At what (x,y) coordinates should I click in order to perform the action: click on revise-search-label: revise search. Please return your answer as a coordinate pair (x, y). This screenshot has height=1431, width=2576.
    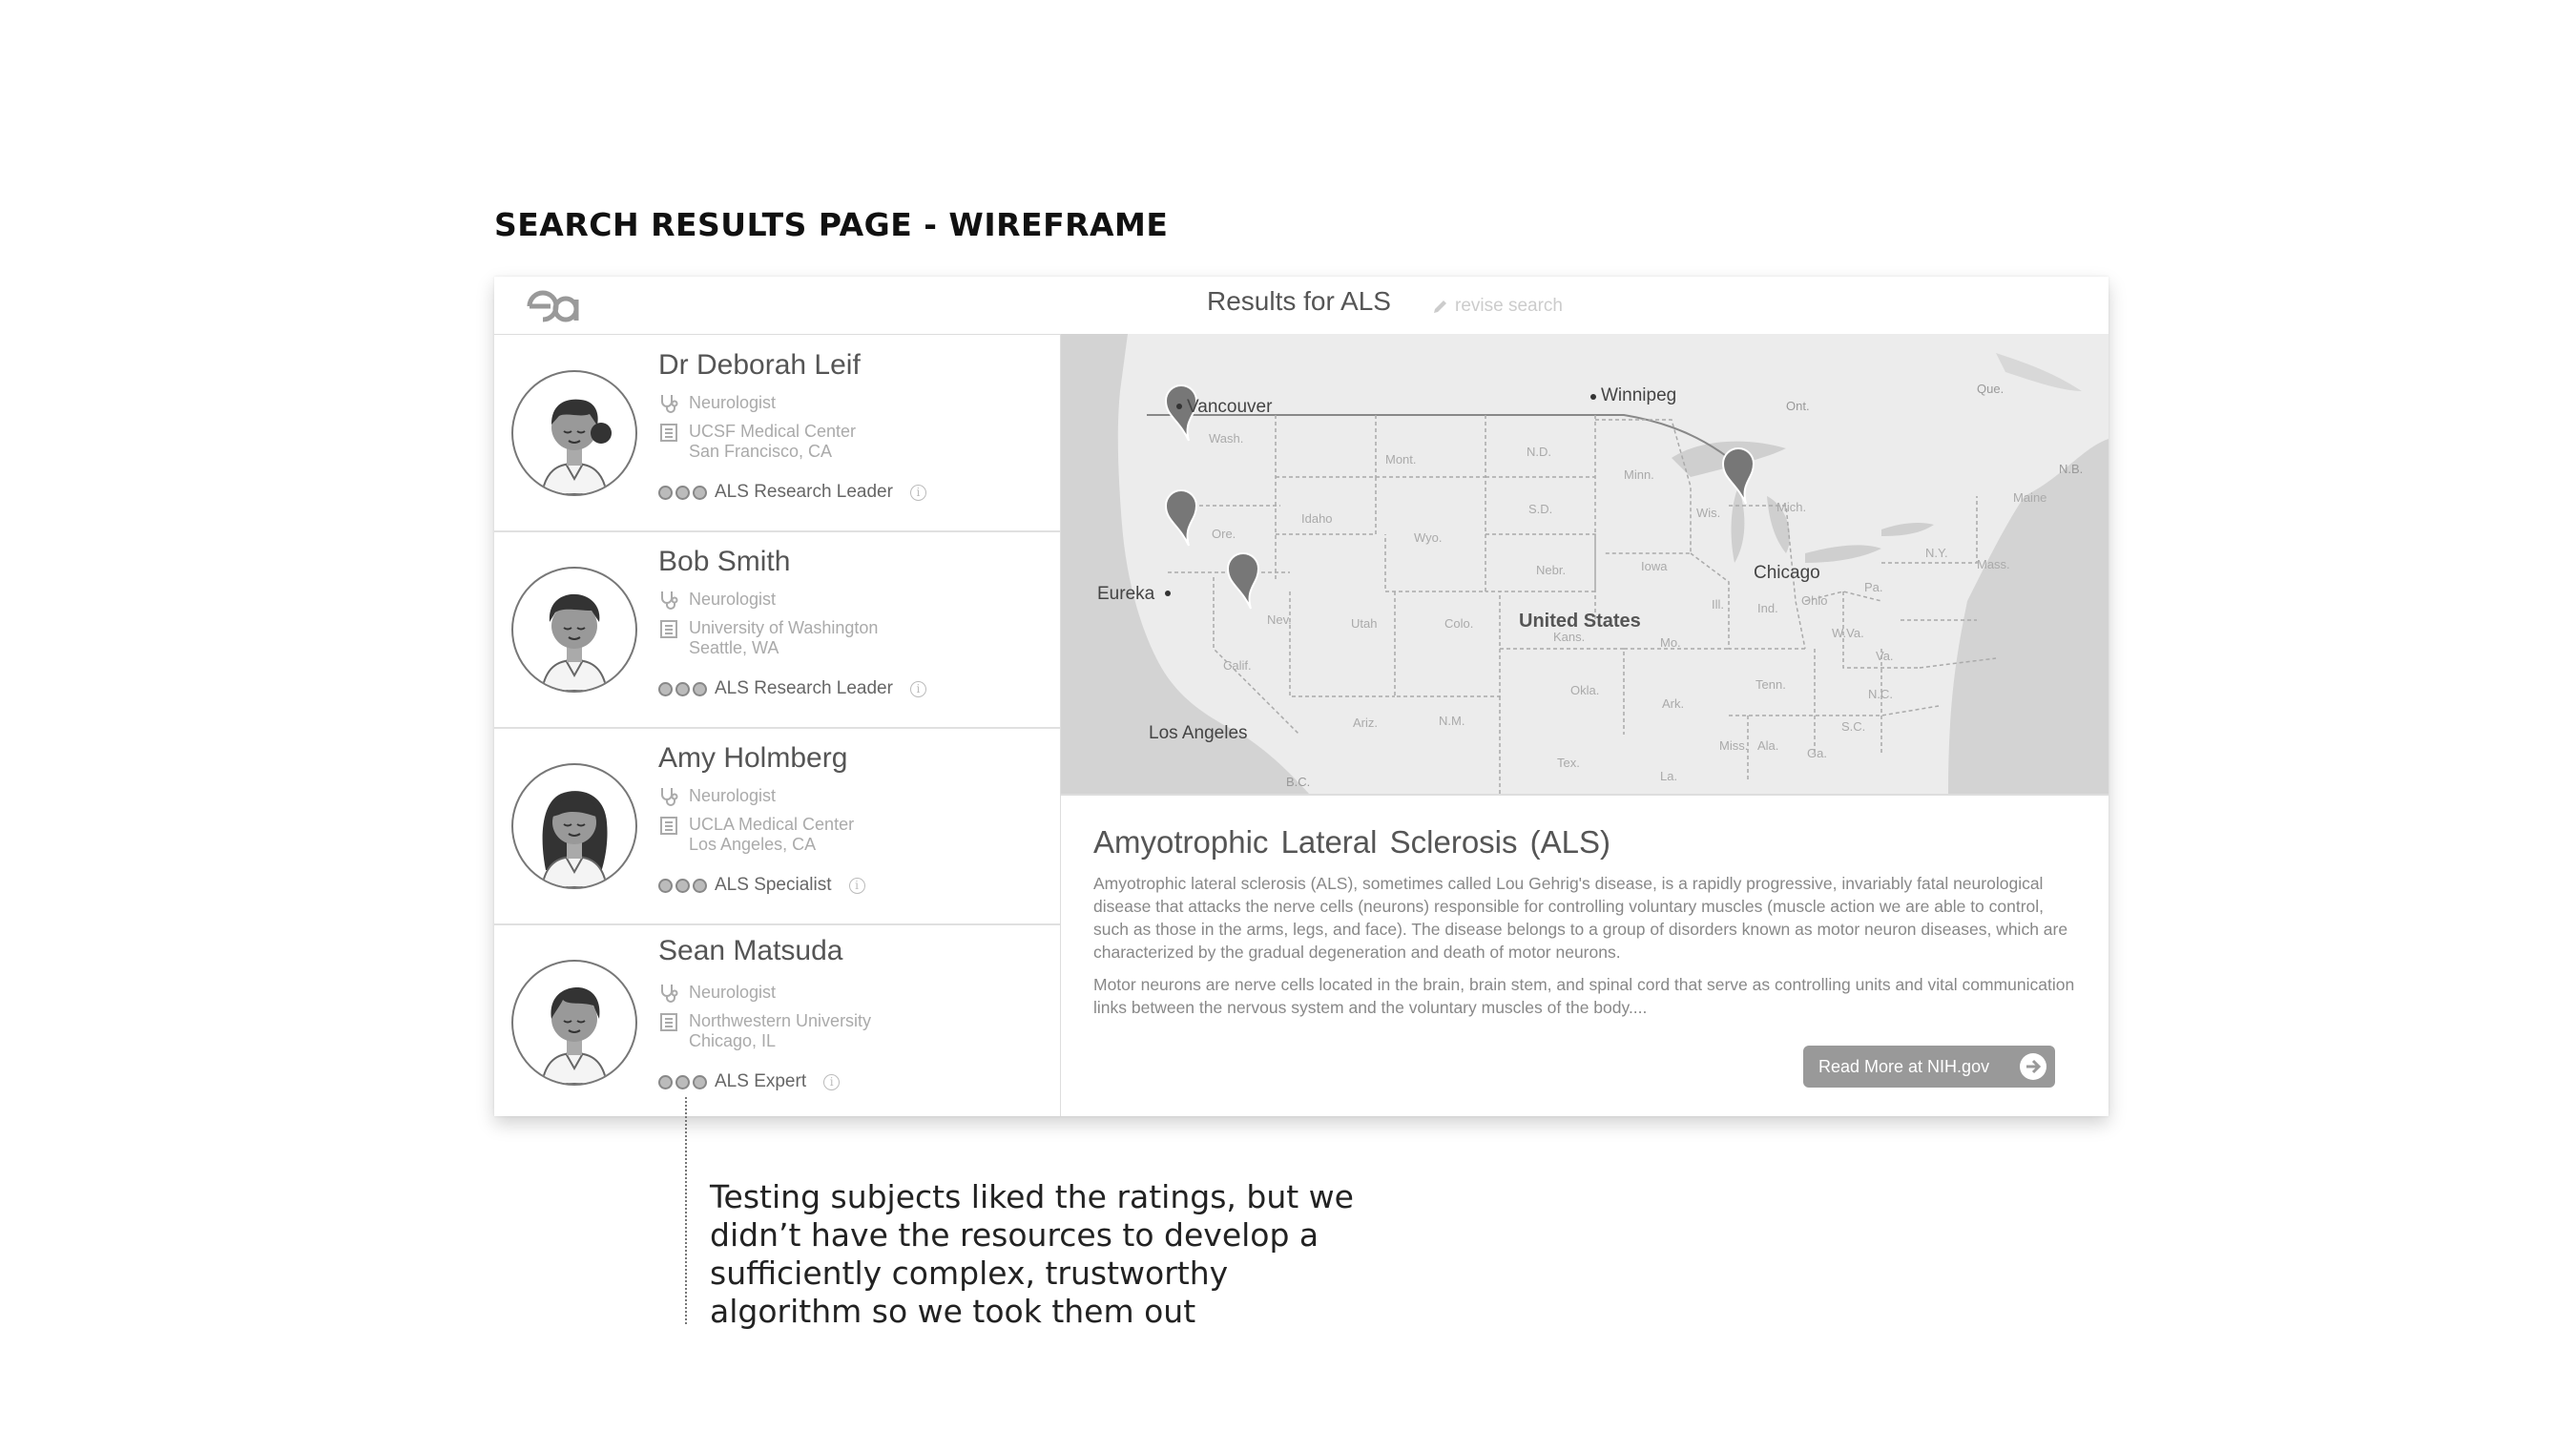
    Looking at the image, I should click on (1509, 306).